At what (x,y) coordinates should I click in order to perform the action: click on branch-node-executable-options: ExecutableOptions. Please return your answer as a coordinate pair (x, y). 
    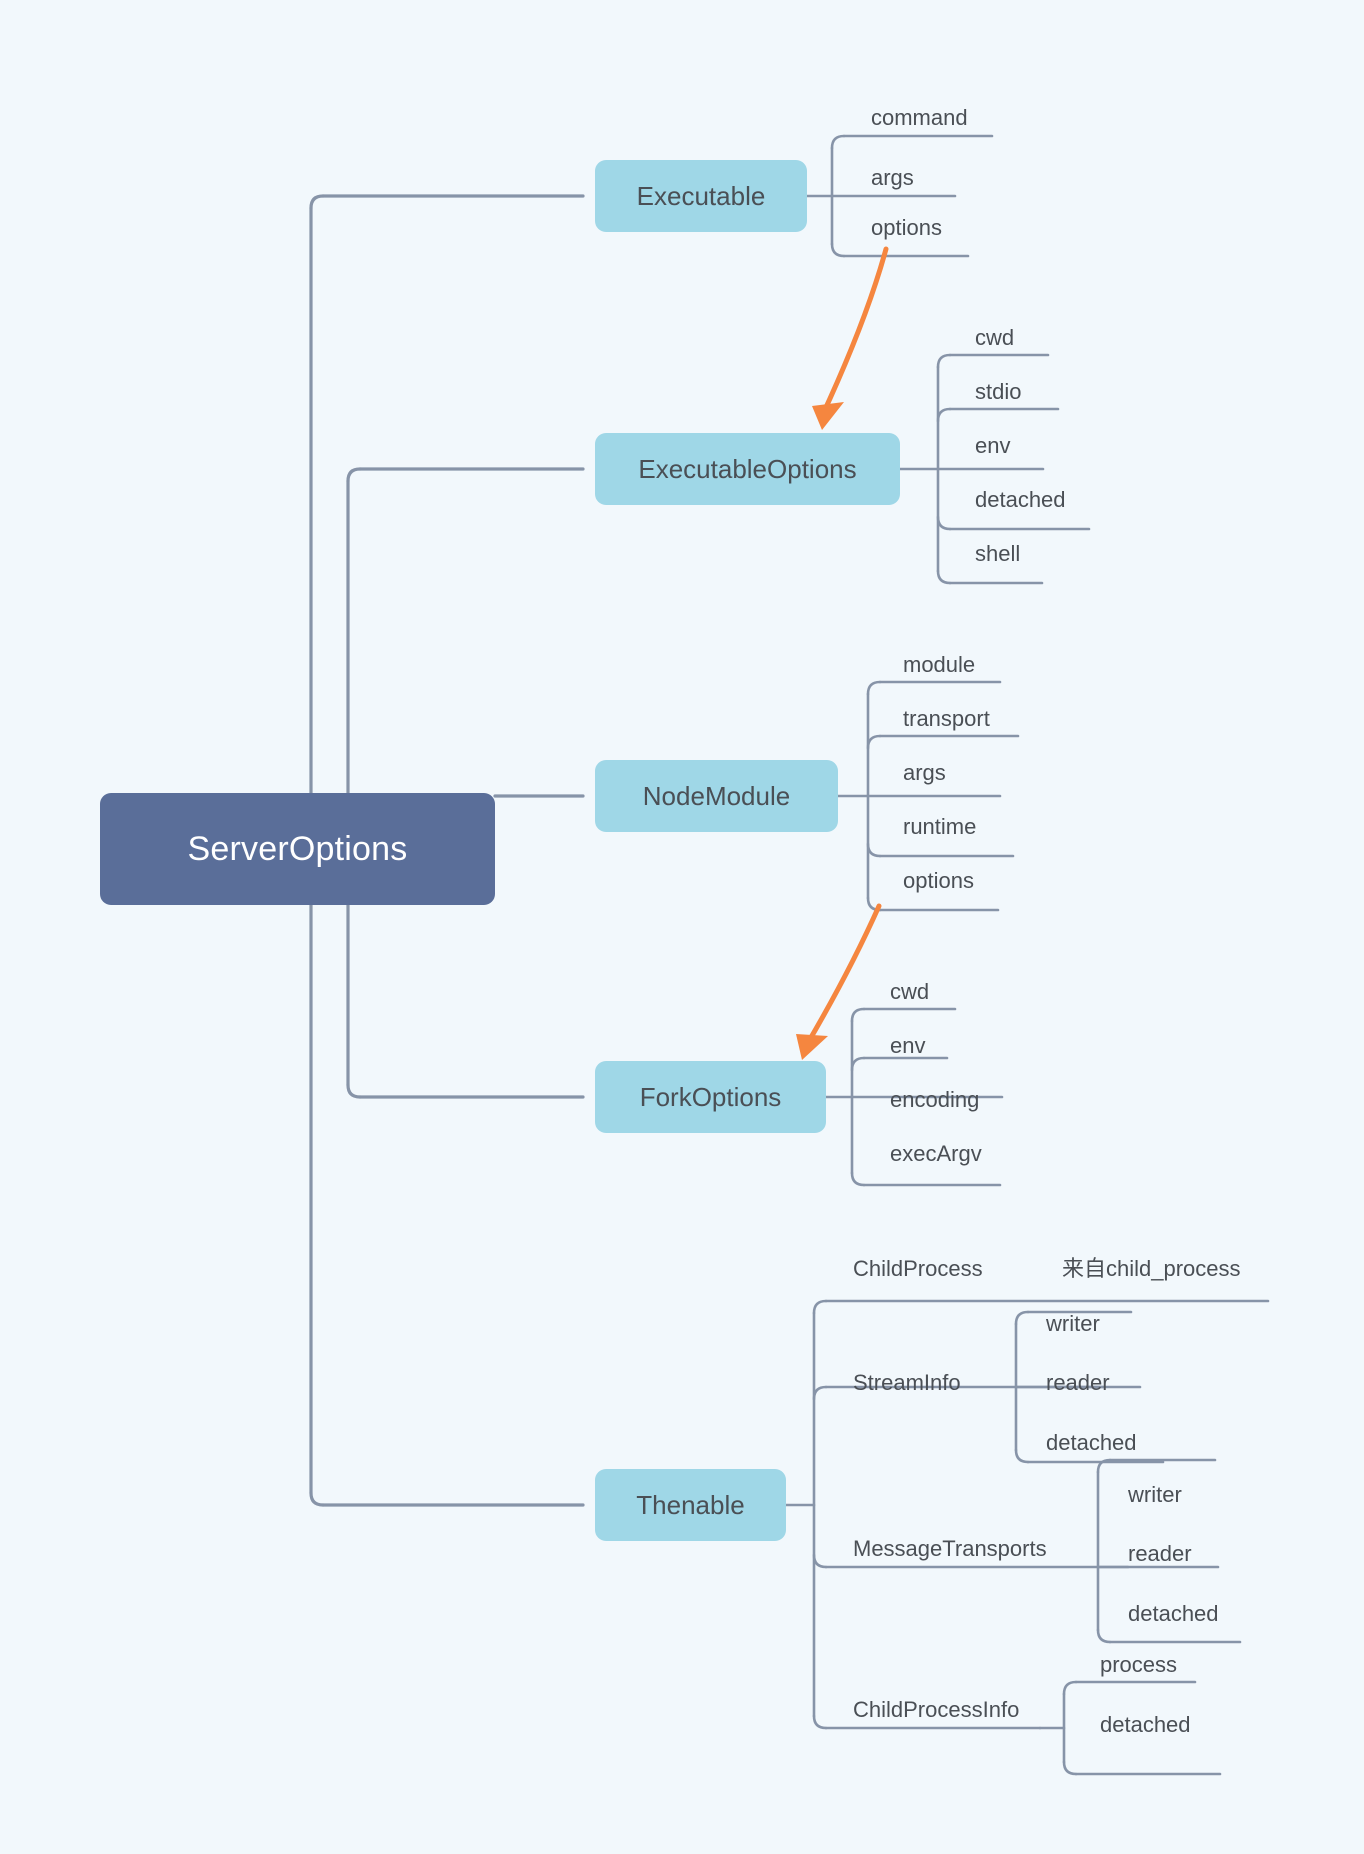
    Looking at the image, I should click on (747, 469).